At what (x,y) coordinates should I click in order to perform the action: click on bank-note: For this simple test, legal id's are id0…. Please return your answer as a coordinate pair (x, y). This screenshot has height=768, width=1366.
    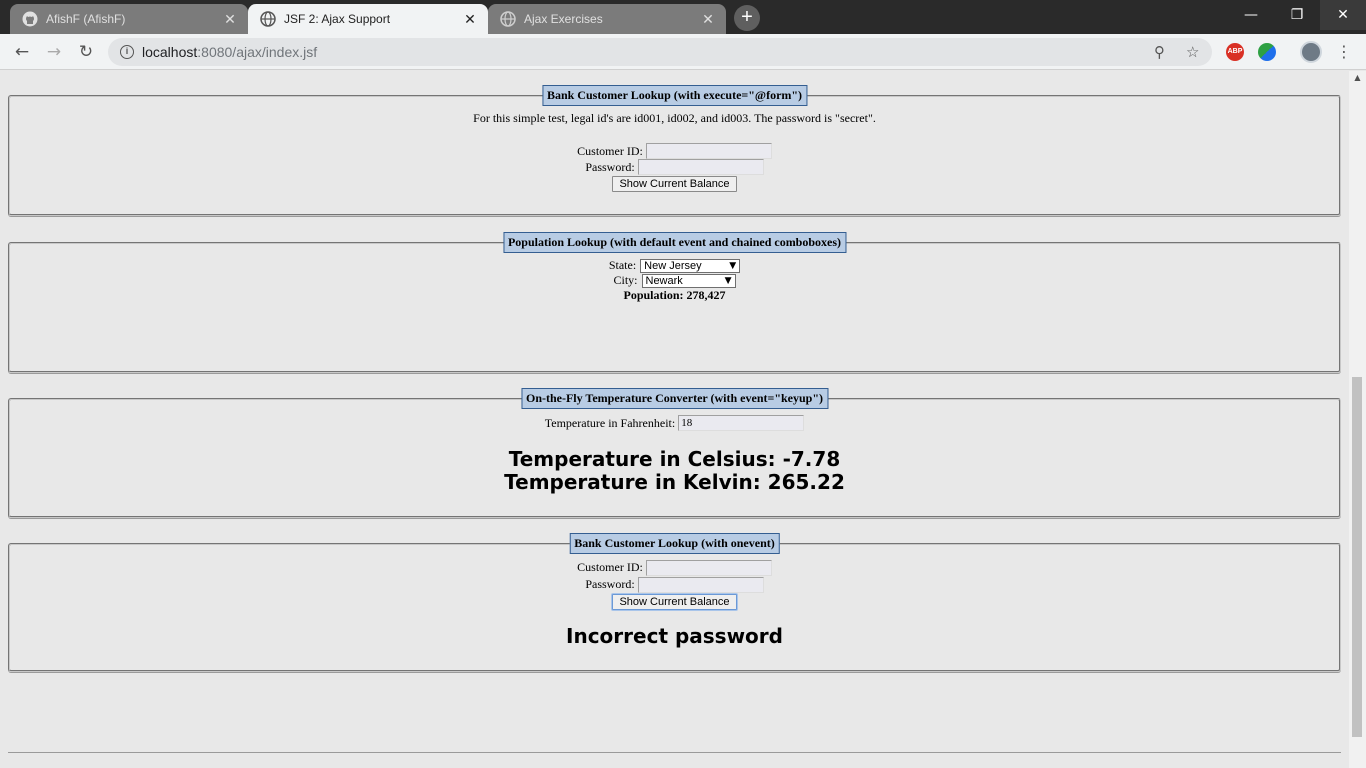
    Looking at the image, I should click on (674, 118).